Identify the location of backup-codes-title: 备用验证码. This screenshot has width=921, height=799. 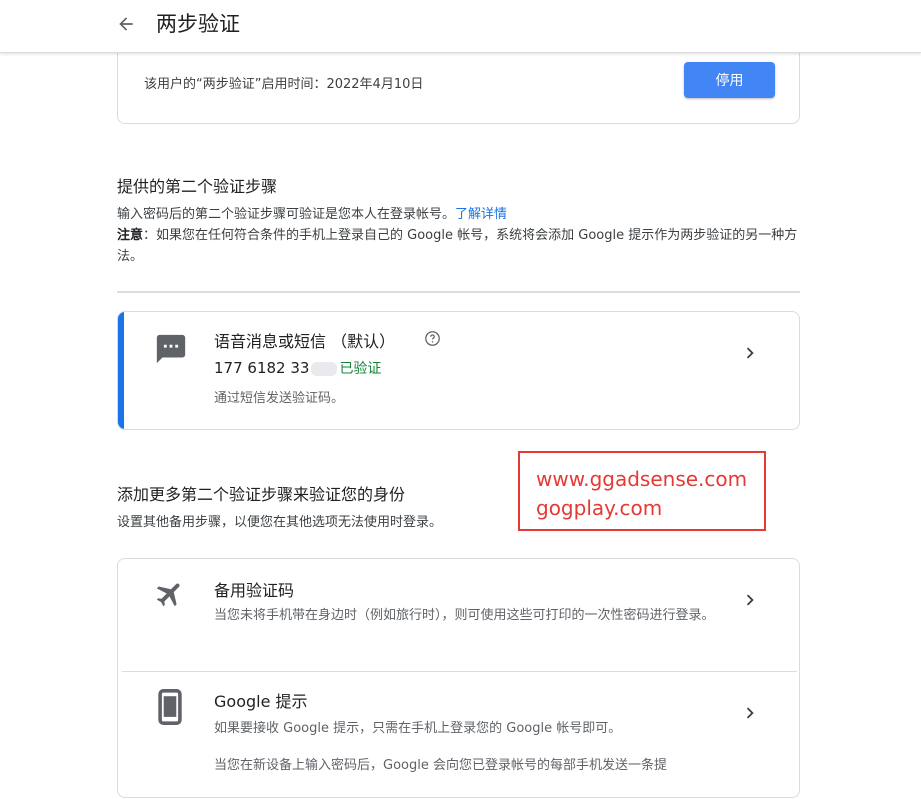
(254, 590).